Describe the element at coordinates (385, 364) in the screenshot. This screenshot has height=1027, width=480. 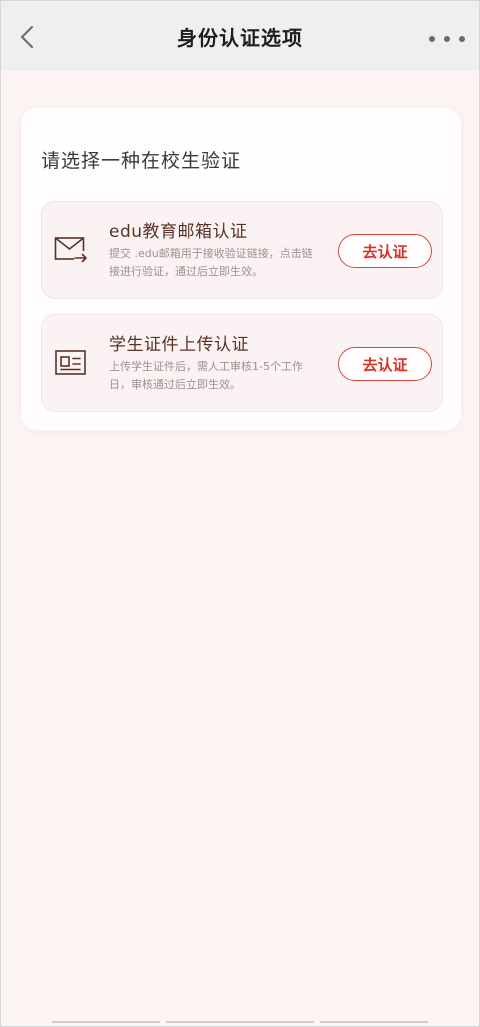
I see `student-id-verify-button: 去认证` at that location.